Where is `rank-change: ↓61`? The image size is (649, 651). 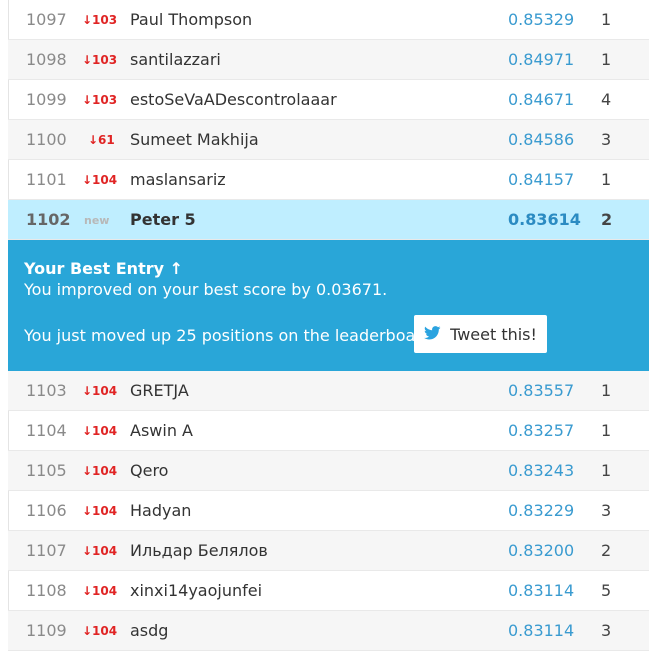 rank-change: ↓61 is located at coordinates (101, 140).